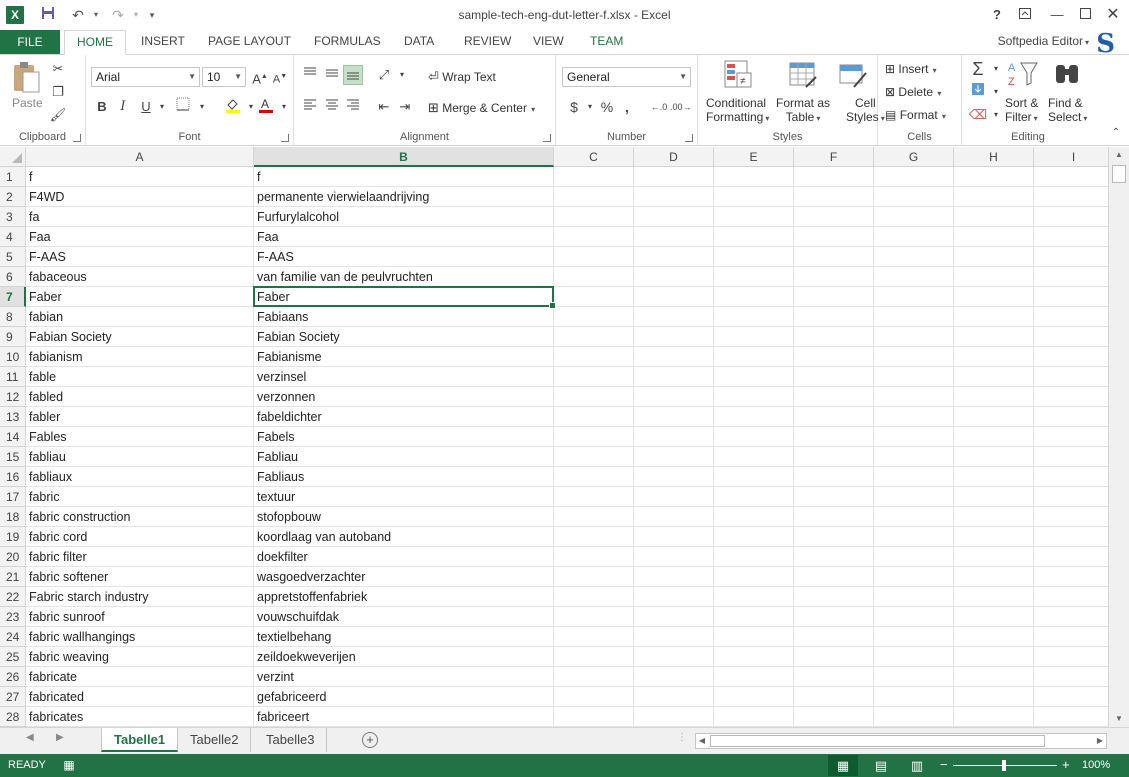 This screenshot has width=1129, height=777. Describe the element at coordinates (994, 517) in the screenshot. I see `cell-h18` at that location.